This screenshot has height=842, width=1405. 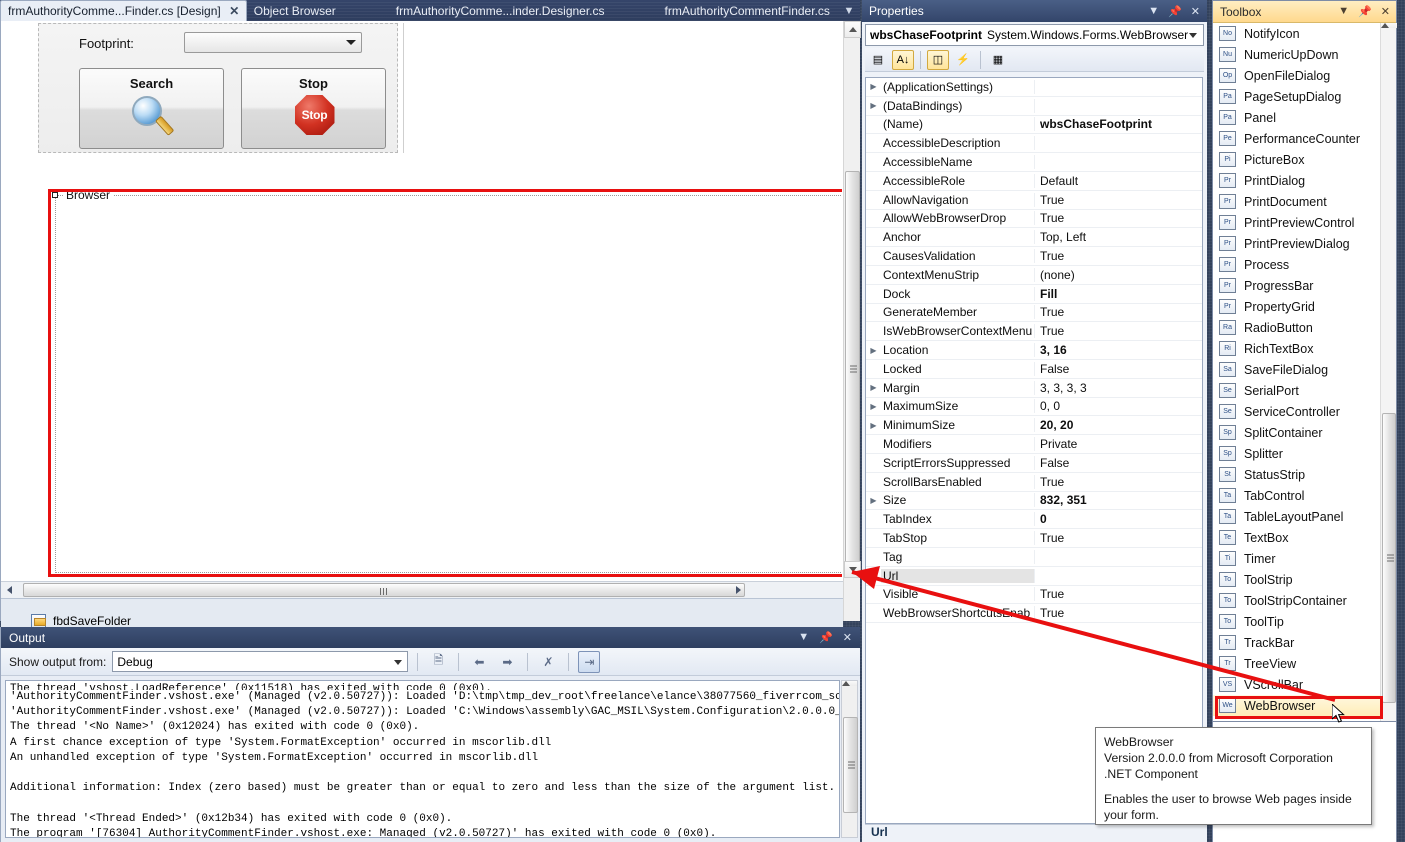 I want to click on toolbox-item-vscrollbar: VS VScrollBar, so click(x=1296, y=684).